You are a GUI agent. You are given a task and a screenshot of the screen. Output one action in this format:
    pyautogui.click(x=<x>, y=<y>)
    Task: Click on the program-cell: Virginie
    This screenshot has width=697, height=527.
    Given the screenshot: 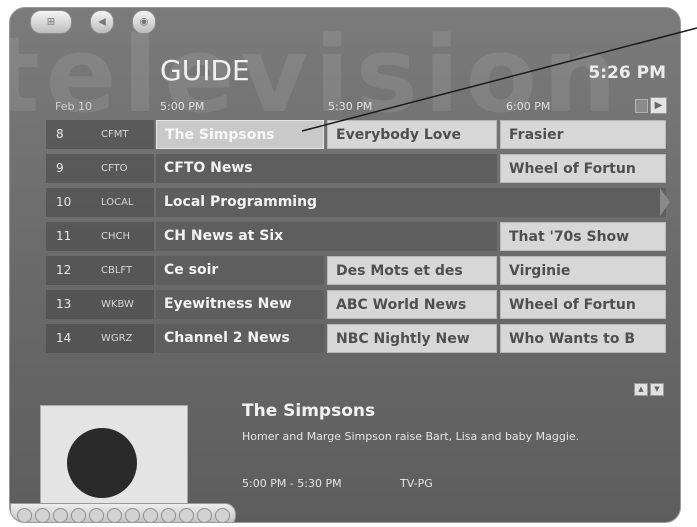 What is the action you would take?
    pyautogui.click(x=583, y=270)
    